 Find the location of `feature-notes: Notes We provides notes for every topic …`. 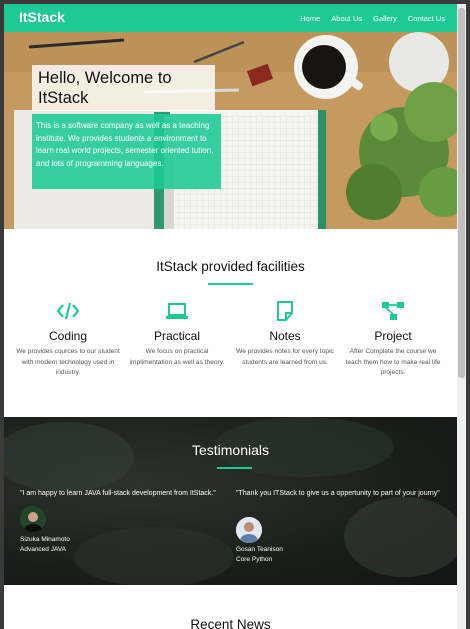

feature-notes: Notes We provides notes for every topic … is located at coordinates (285, 334).